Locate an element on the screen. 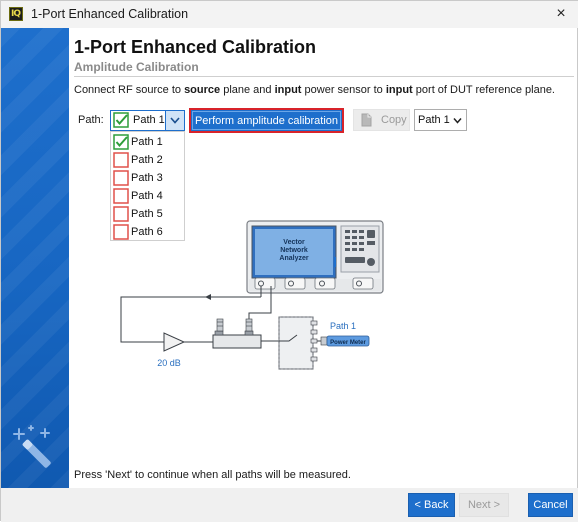 This screenshot has width=578, height=522. cancel-button: Cancel is located at coordinates (550, 505).